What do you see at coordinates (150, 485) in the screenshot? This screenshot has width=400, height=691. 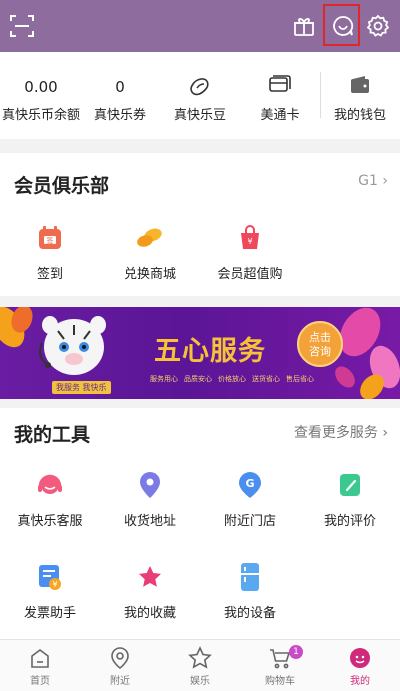 I see `location-pin-icon` at bounding box center [150, 485].